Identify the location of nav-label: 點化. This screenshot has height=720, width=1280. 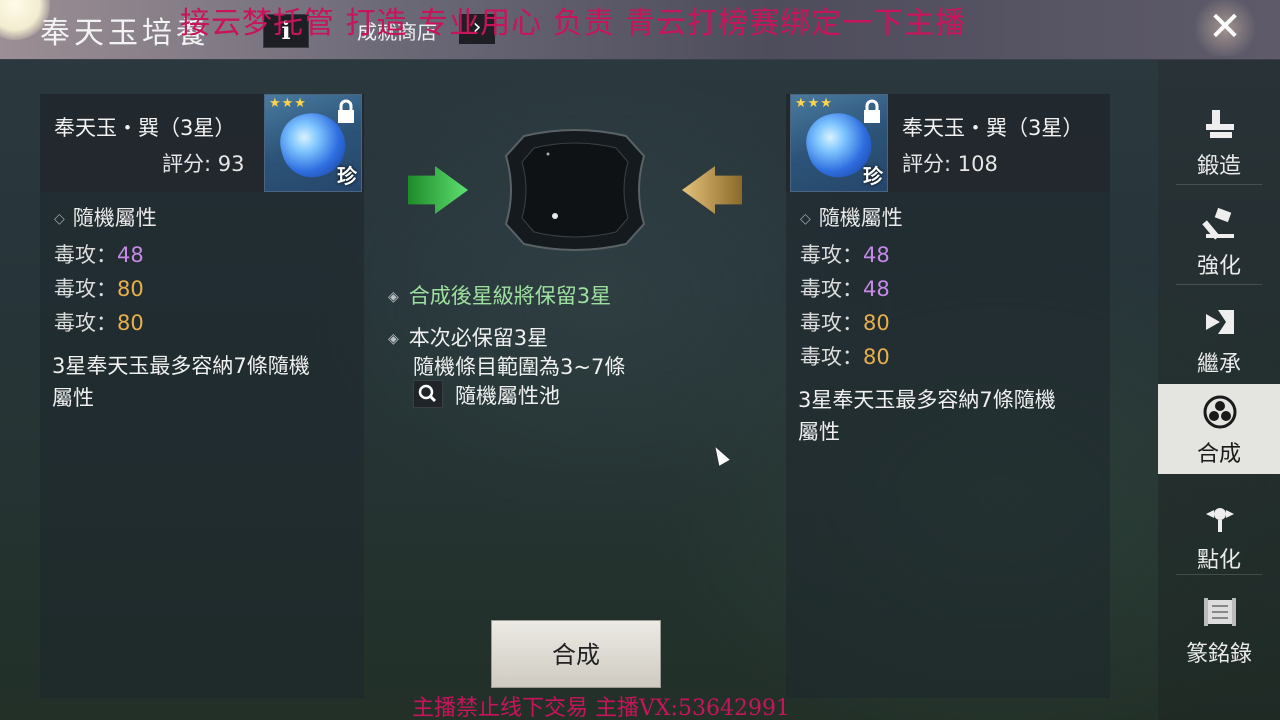
(1218, 560).